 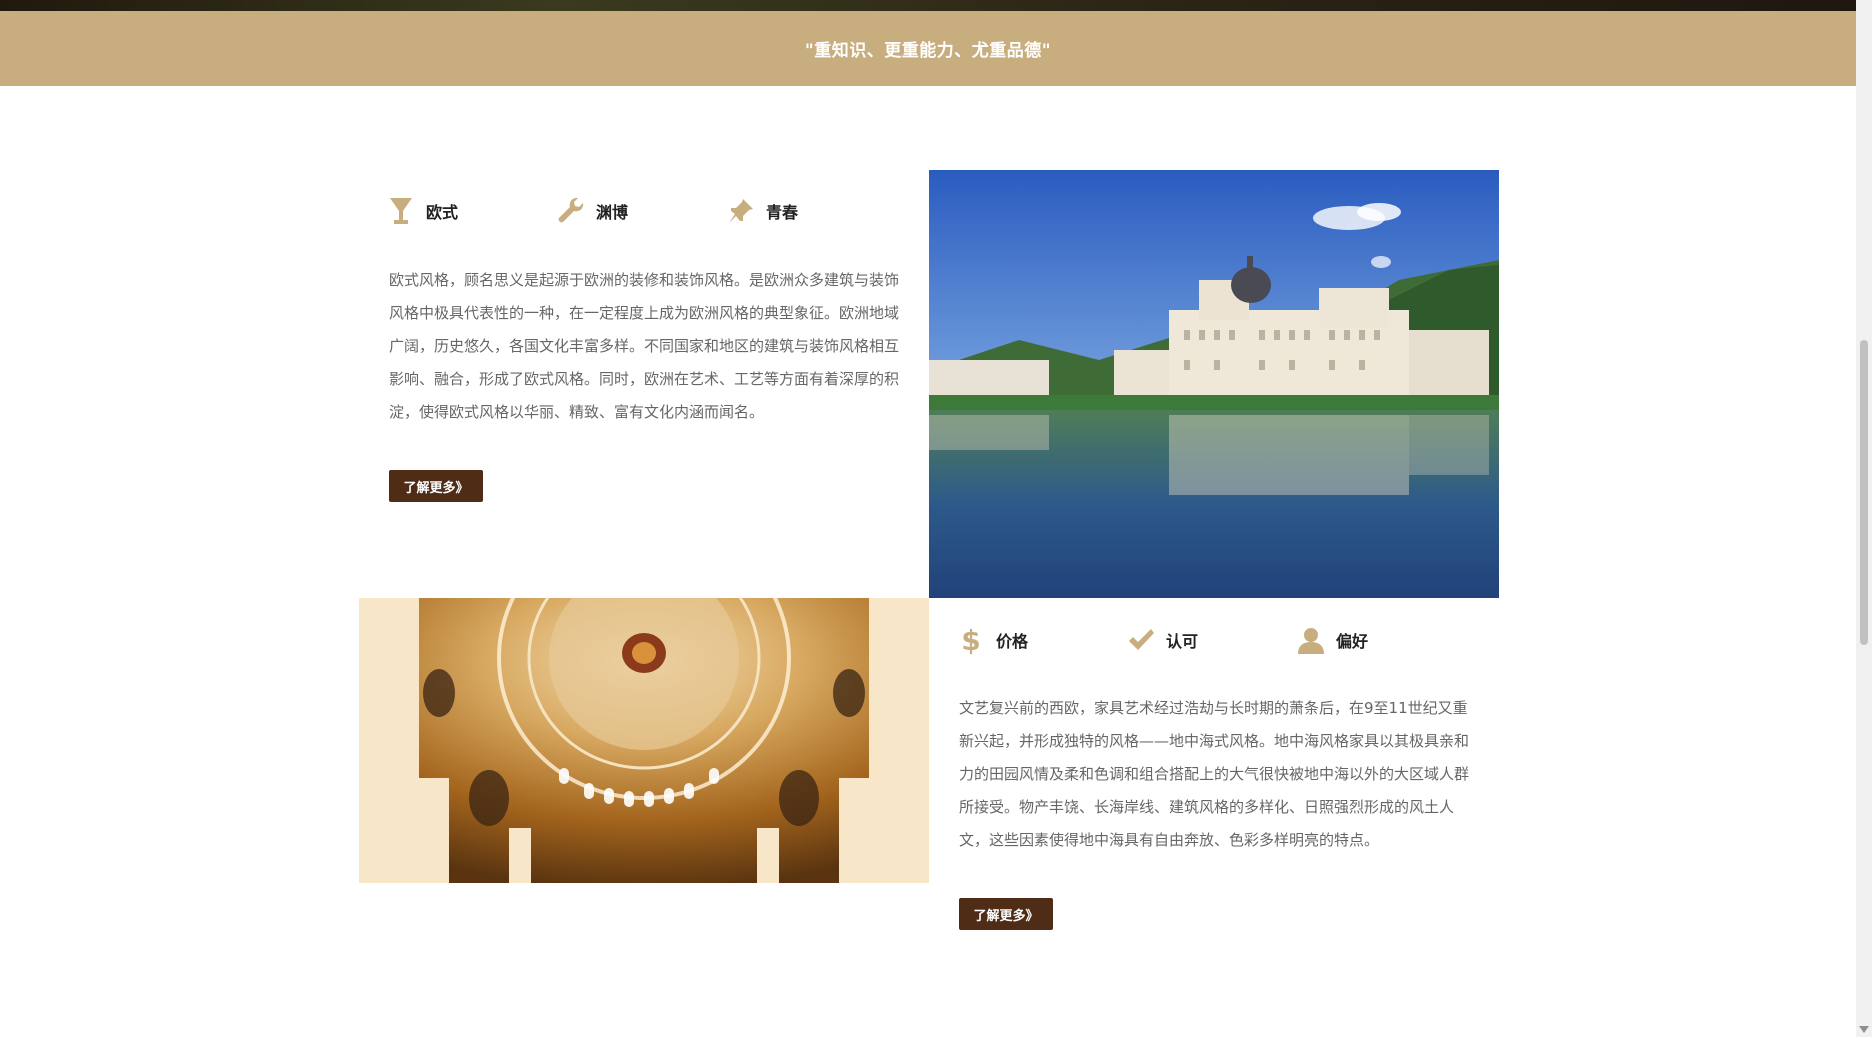 What do you see at coordinates (762, 211) in the screenshot?
I see `feature-youth: 青春` at bounding box center [762, 211].